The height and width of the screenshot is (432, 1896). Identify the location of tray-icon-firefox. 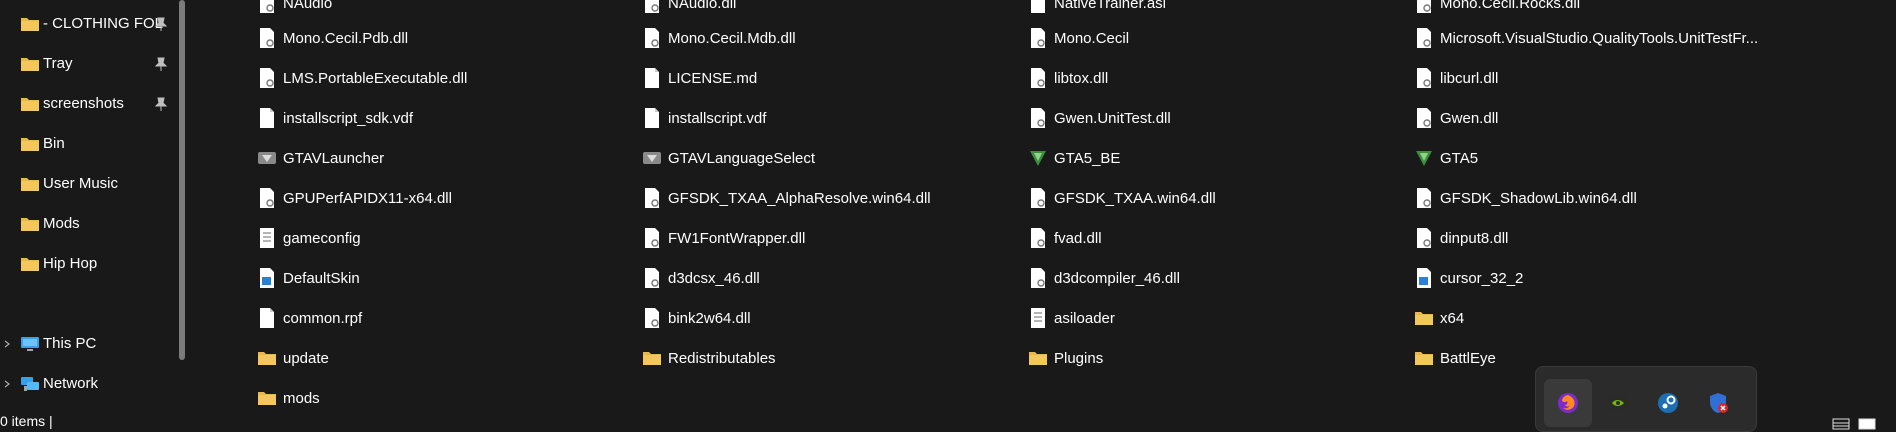
(1568, 403).